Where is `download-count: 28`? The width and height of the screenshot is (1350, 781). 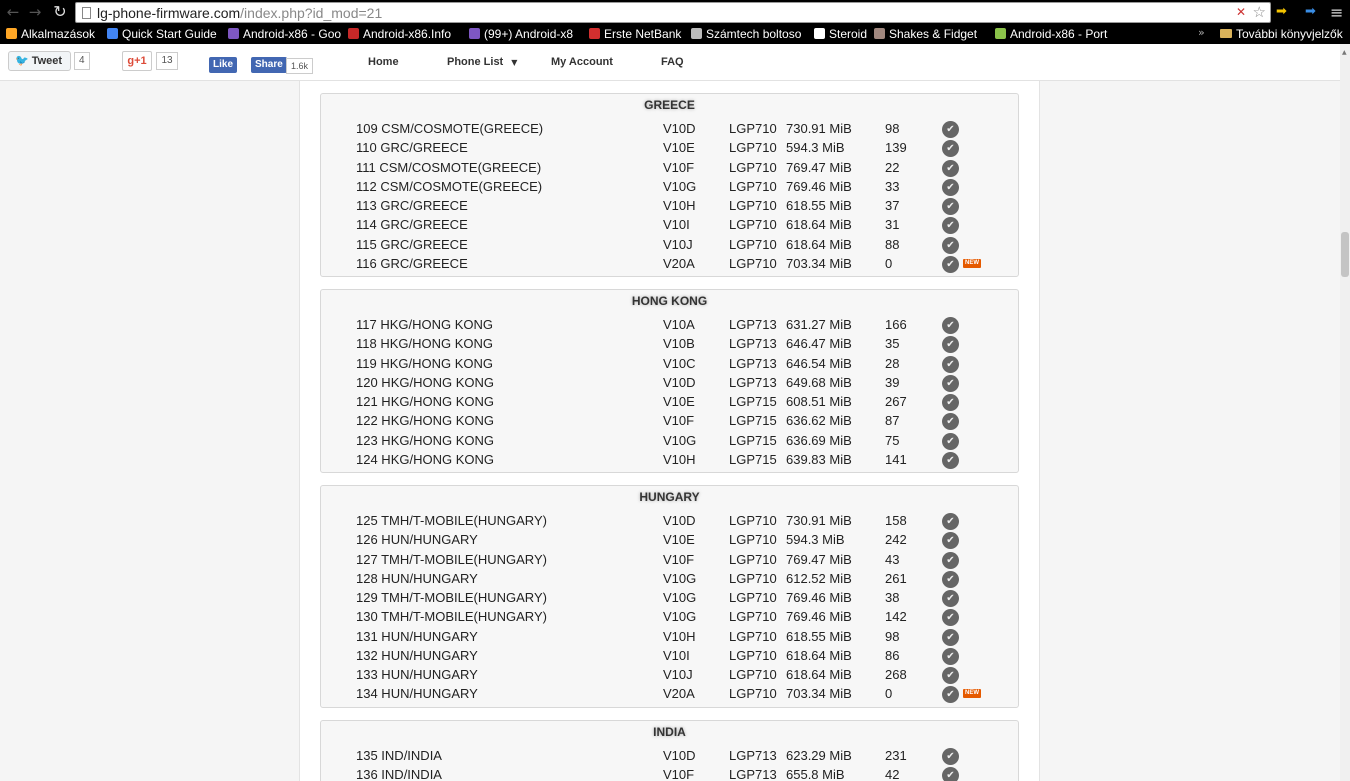
download-count: 28 is located at coordinates (892, 363).